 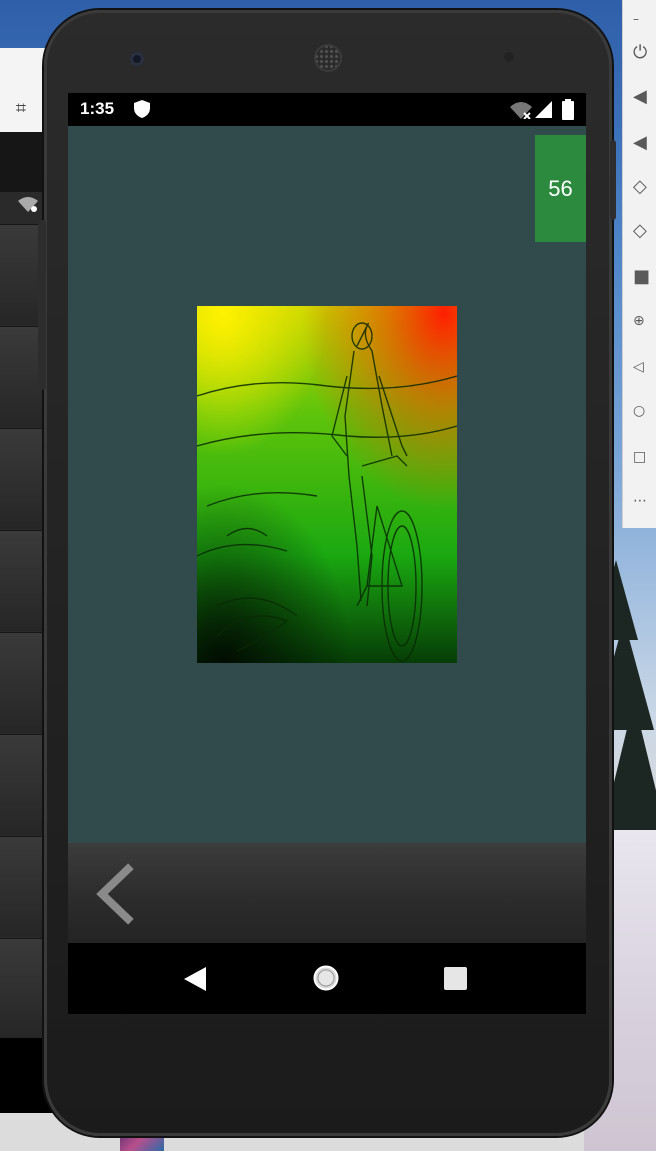 I want to click on camera-icon: ■, so click(x=644, y=277).